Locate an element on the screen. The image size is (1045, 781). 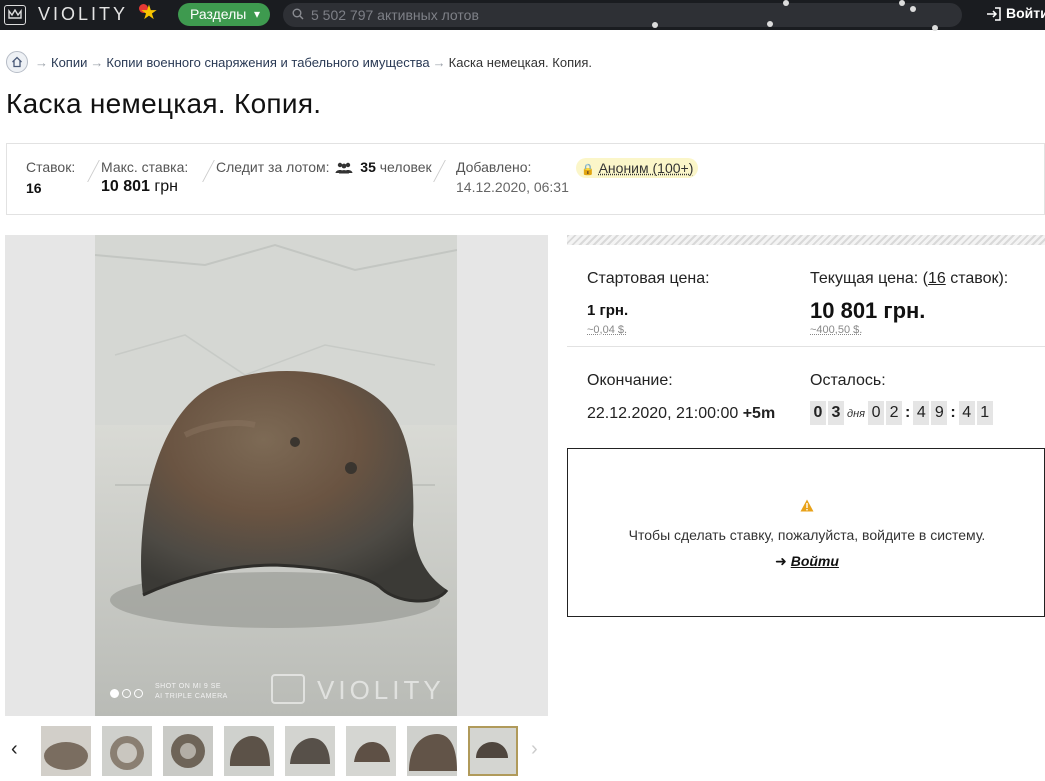
login-link-label: Войти is located at coordinates (814, 561).